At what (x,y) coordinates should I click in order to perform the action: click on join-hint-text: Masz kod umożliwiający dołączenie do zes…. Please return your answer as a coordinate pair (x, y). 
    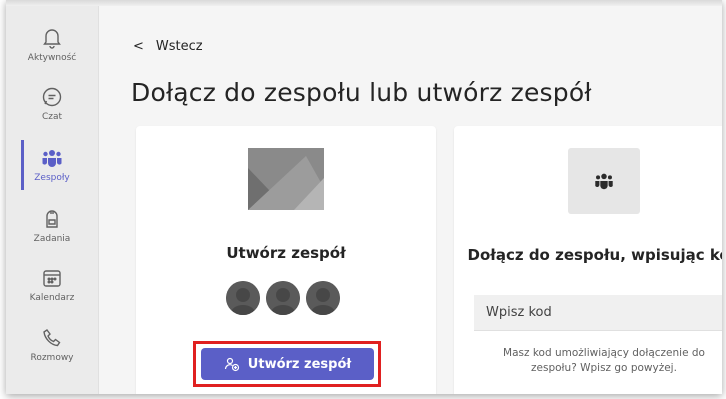
    Looking at the image, I should click on (604, 360).